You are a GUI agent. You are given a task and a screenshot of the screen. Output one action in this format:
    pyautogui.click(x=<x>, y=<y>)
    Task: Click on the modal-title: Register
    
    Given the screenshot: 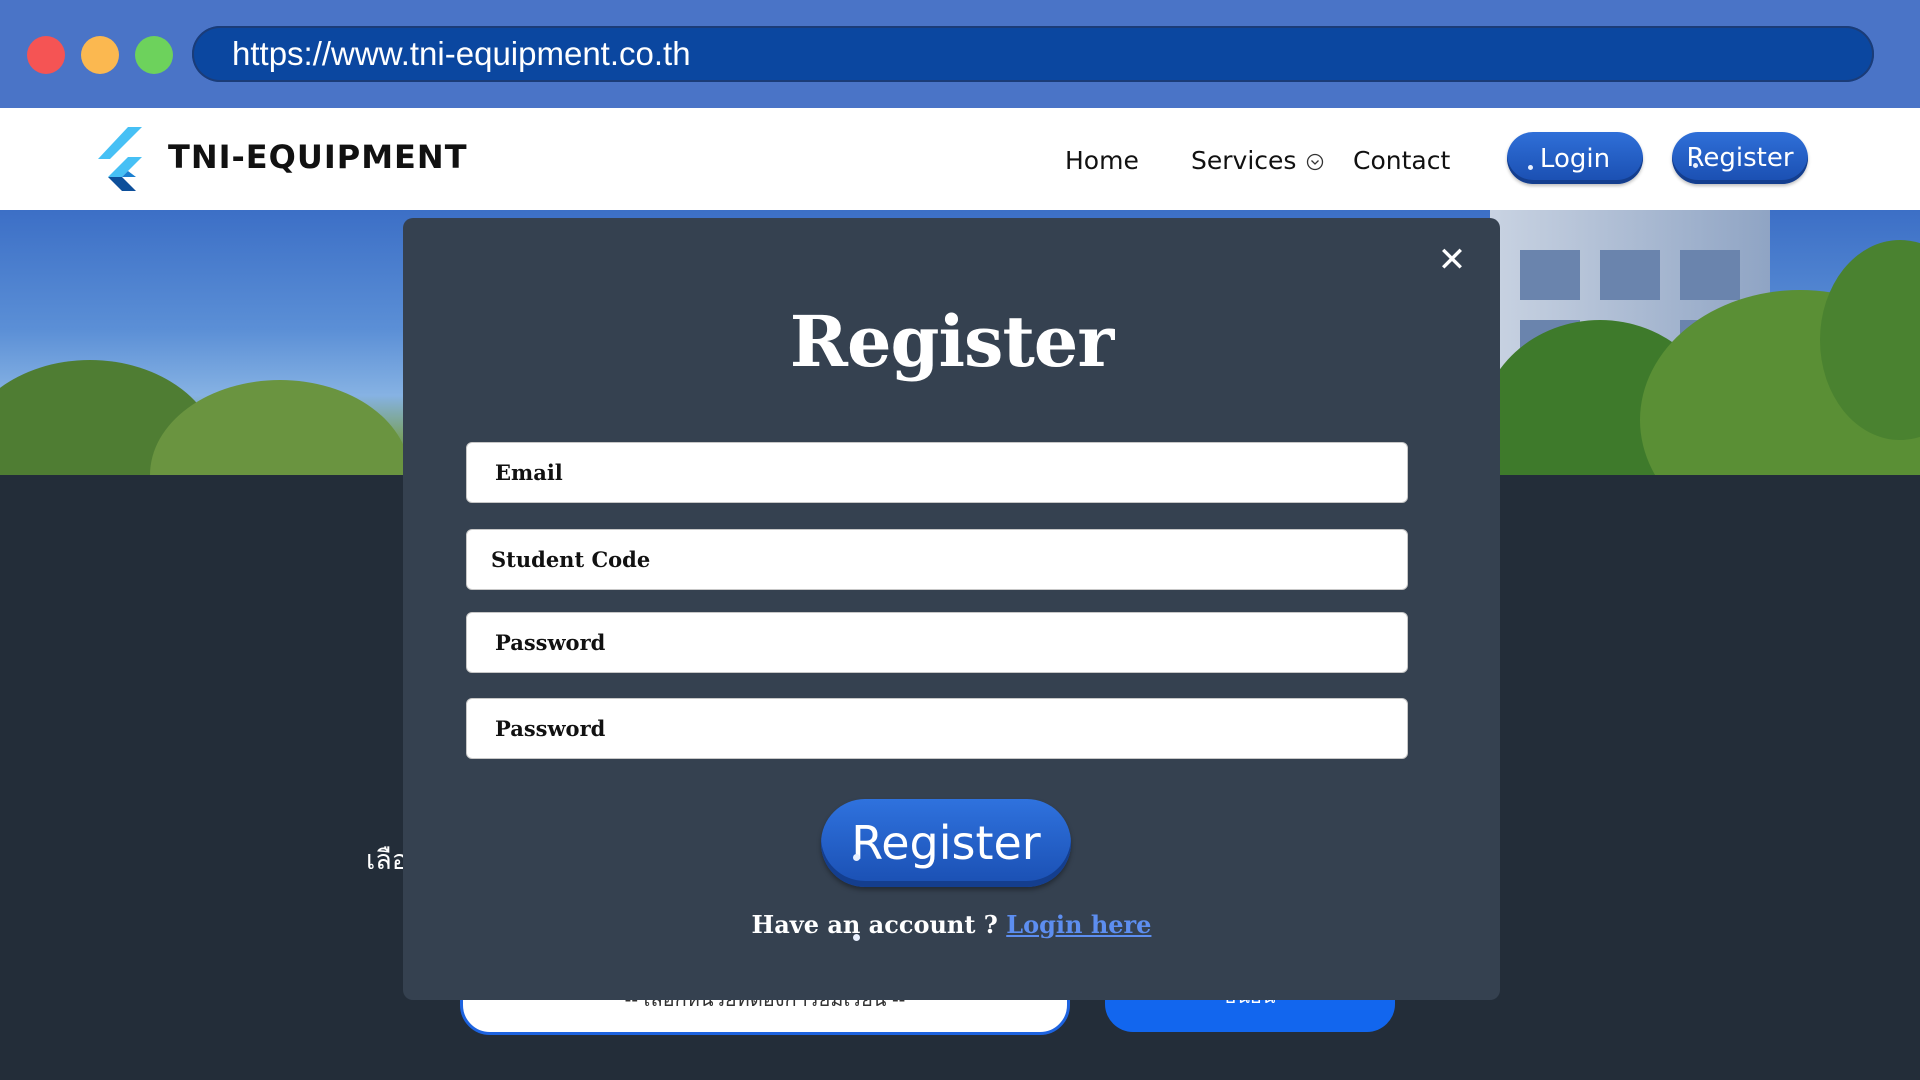 What is the action you would take?
    pyautogui.click(x=951, y=341)
    